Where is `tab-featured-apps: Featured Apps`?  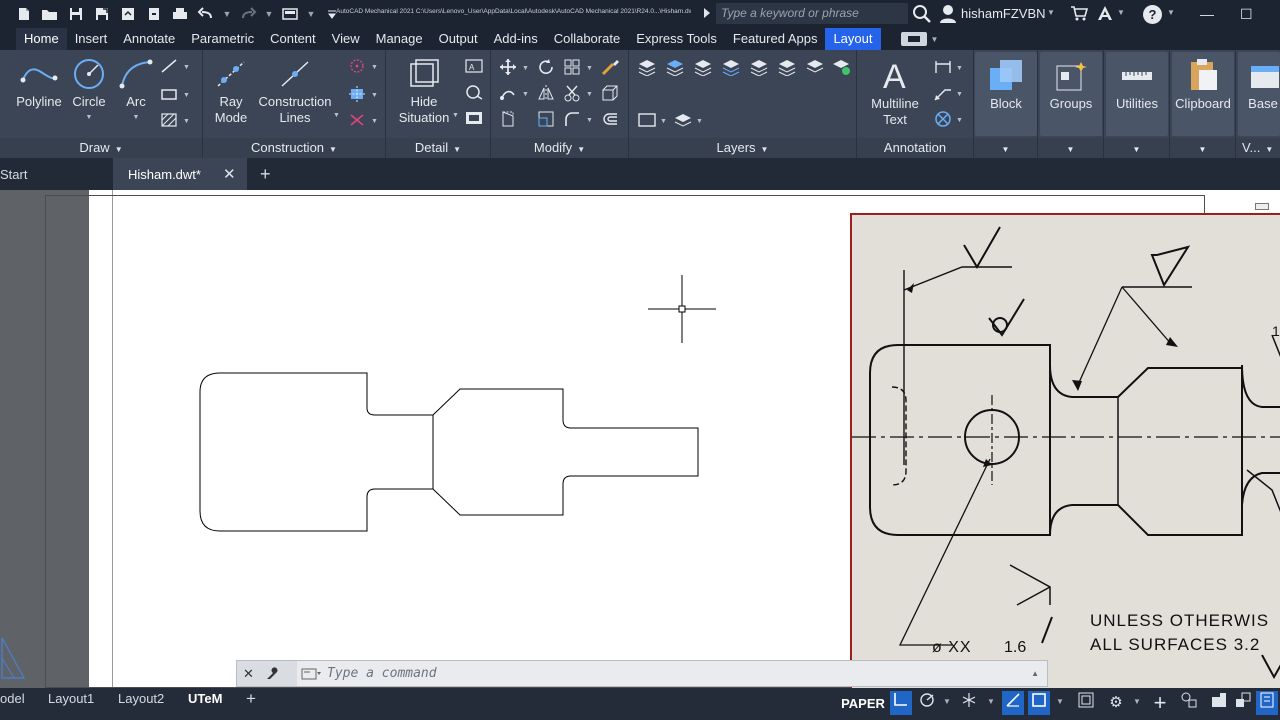 tab-featured-apps: Featured Apps is located at coordinates (775, 39).